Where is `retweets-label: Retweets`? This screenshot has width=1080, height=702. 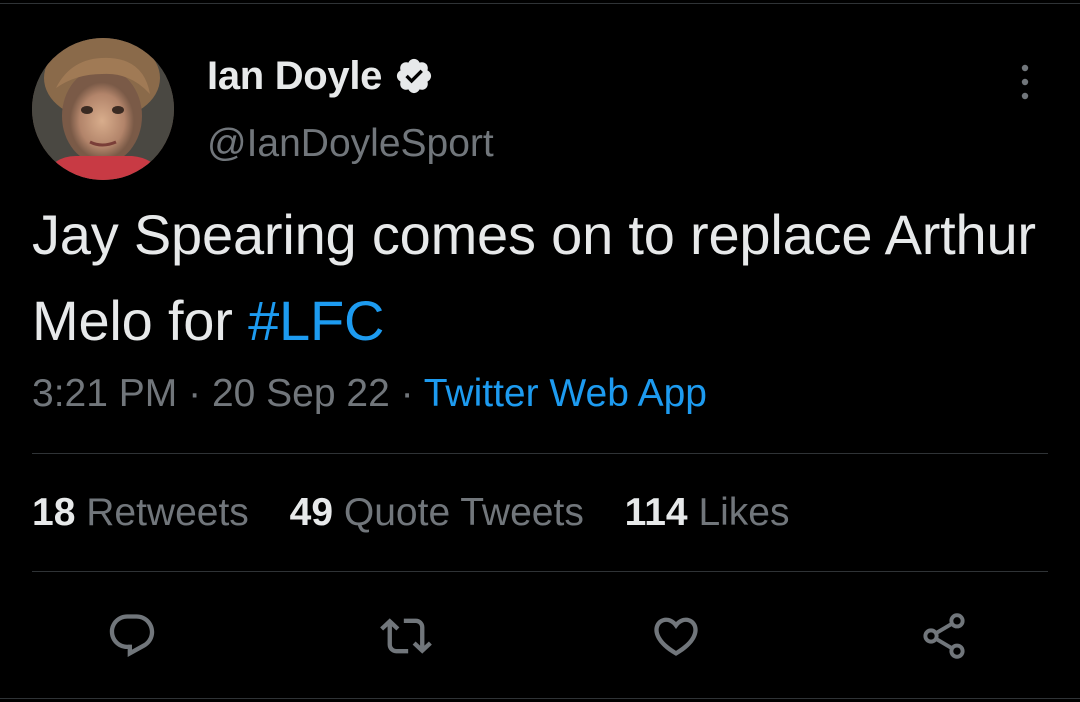 retweets-label: Retweets is located at coordinates (167, 512).